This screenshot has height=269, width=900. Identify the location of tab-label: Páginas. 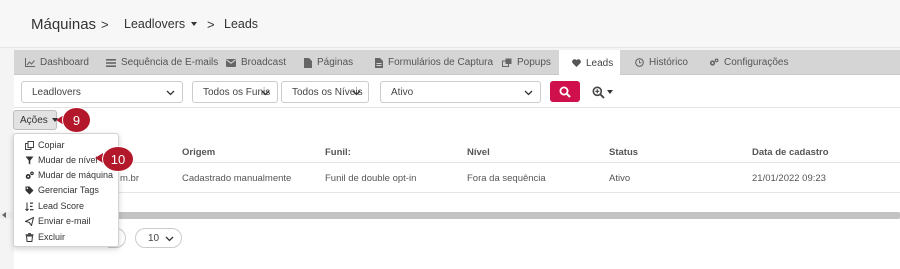
(335, 62).